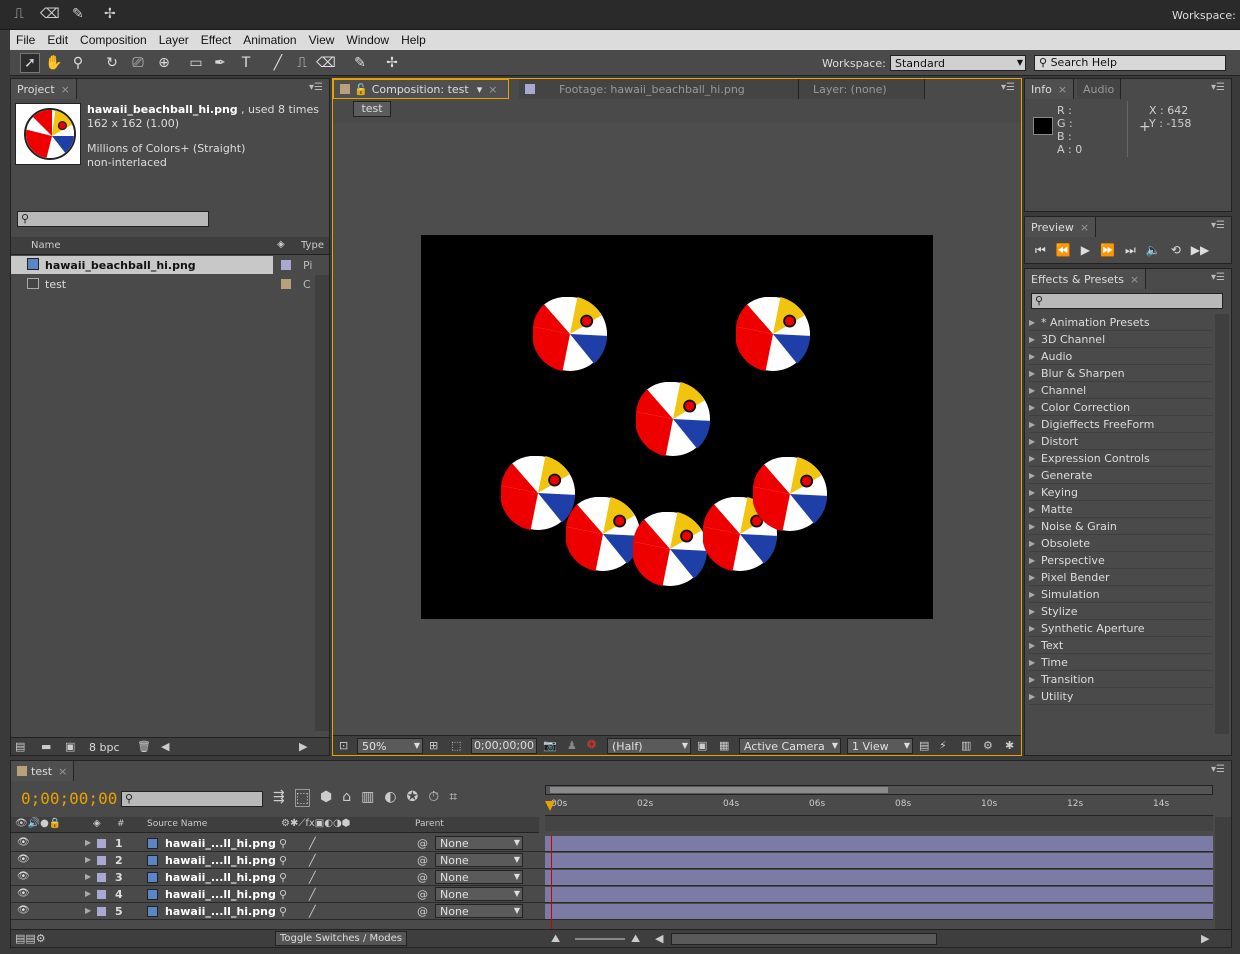 This screenshot has width=1240, height=954. What do you see at coordinates (591, 744) in the screenshot?
I see `channels-icon: ❂` at bounding box center [591, 744].